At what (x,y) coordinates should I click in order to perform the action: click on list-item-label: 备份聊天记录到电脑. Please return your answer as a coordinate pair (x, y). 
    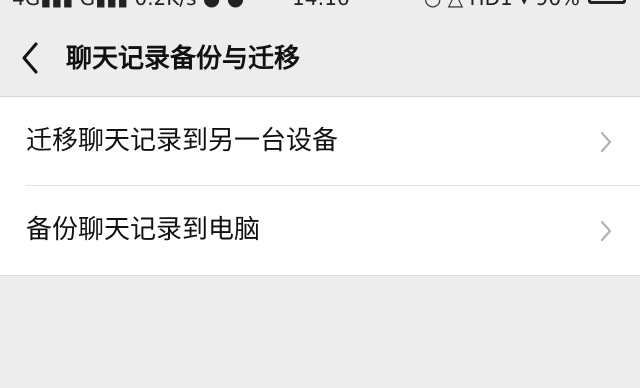
    Looking at the image, I should click on (143, 230).